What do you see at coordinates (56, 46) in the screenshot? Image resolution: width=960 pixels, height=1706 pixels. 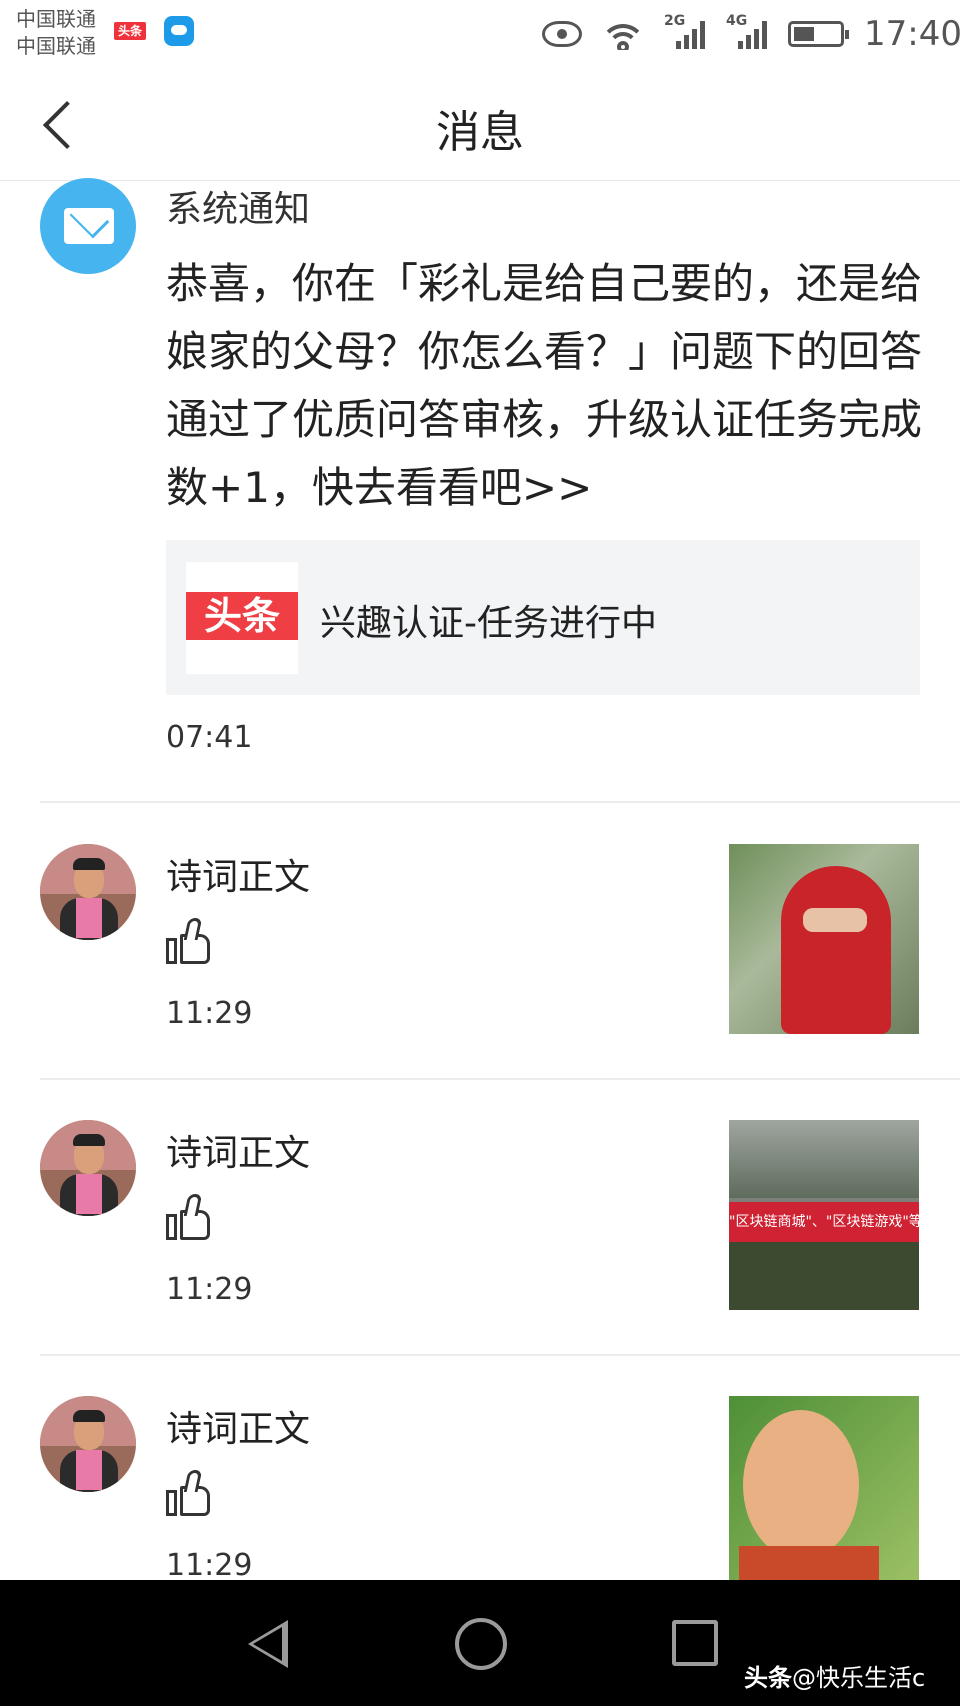 I see `carrier-2: 中国联通` at bounding box center [56, 46].